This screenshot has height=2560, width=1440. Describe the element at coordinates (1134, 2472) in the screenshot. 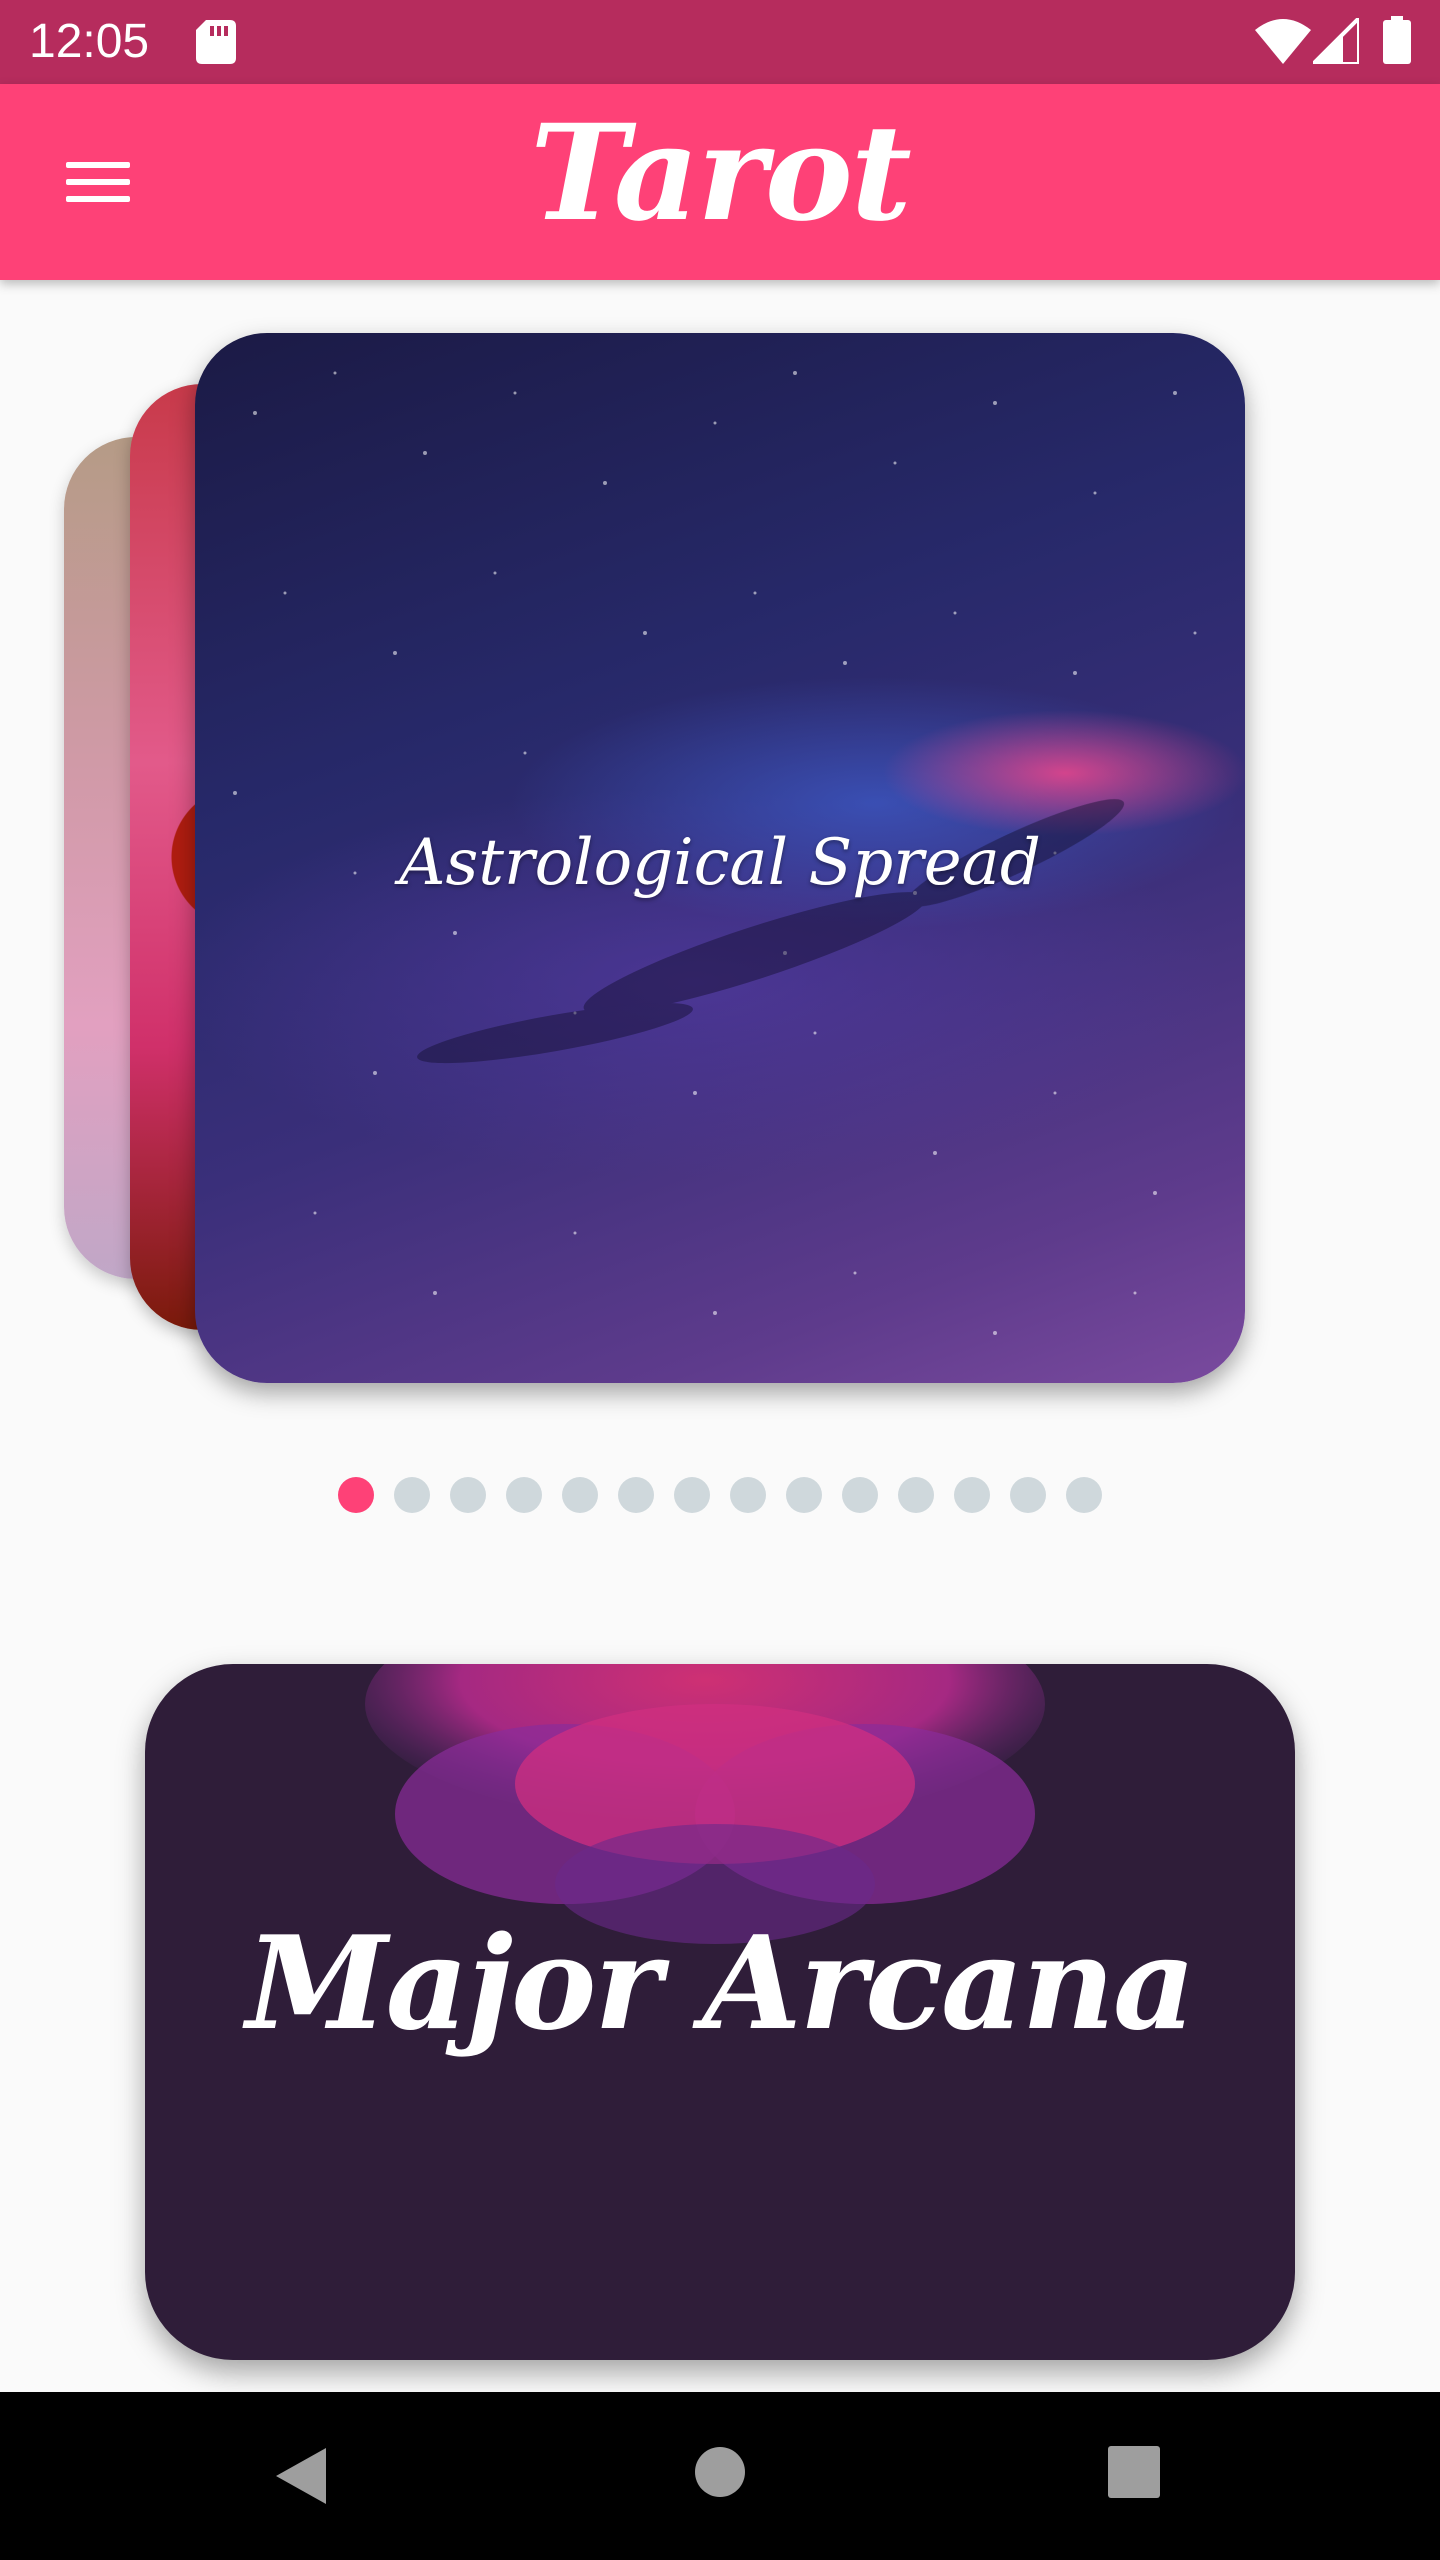

I see `recents-icon` at that location.